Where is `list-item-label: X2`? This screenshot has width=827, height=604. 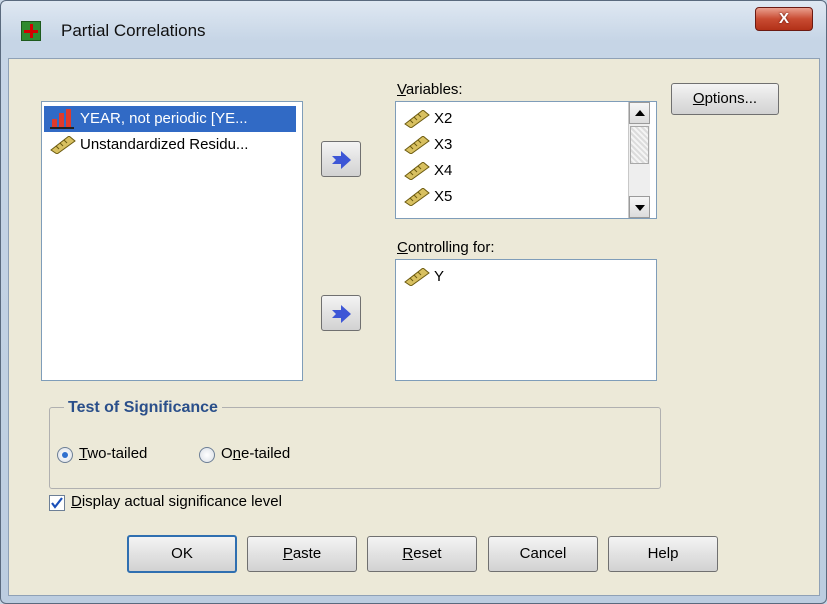
list-item-label: X2 is located at coordinates (443, 118).